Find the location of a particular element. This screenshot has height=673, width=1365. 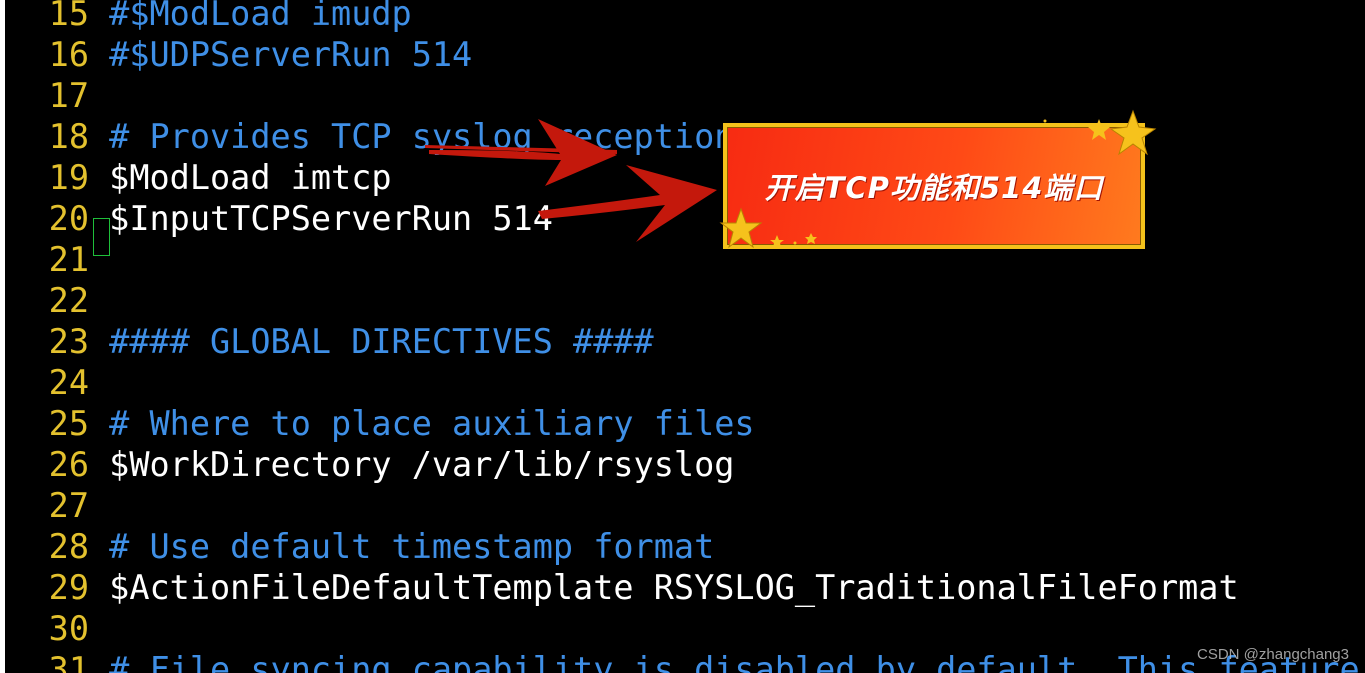

watermark: CSDN @zhangchang3 is located at coordinates (1273, 654).